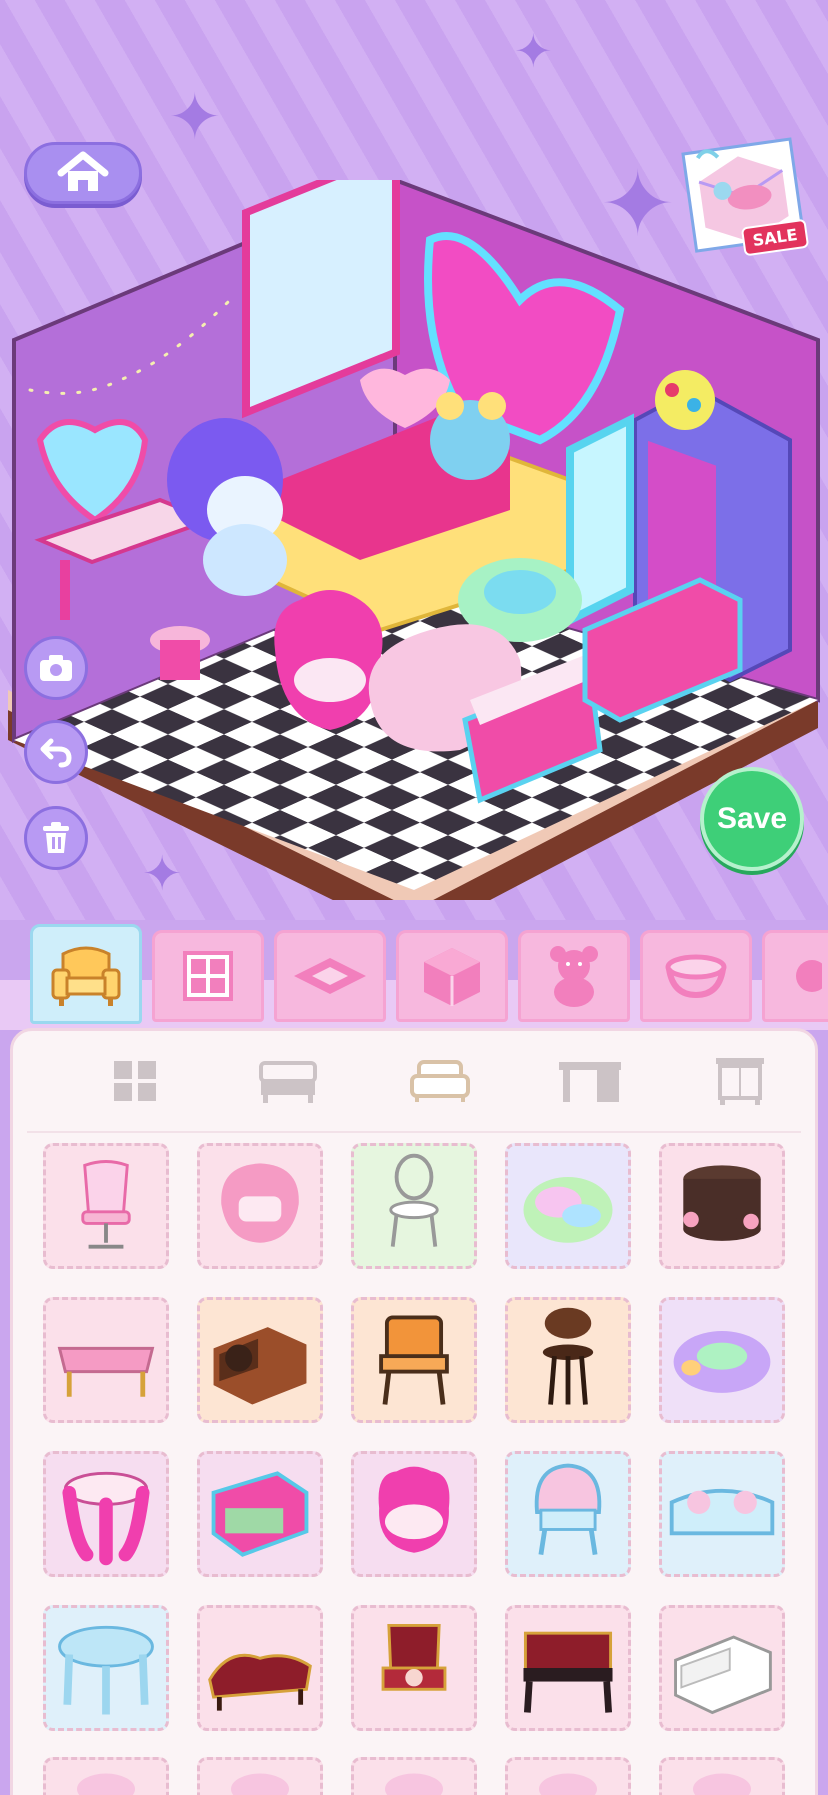 This screenshot has height=1795, width=828. Describe the element at coordinates (260, 1784) in the screenshot. I see `partial-item-2-icon` at that location.